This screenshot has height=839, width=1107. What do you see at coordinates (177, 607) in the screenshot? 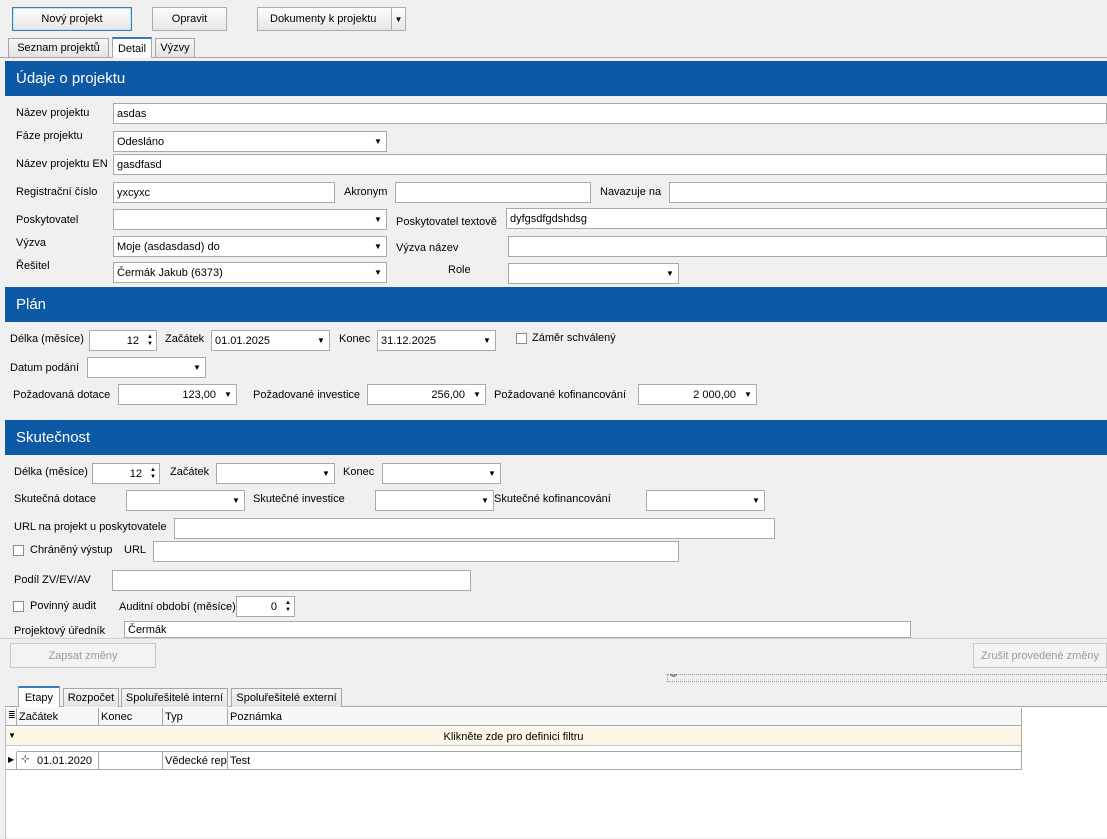
I see `audit-period-label: Auditní období (měsíce)` at bounding box center [177, 607].